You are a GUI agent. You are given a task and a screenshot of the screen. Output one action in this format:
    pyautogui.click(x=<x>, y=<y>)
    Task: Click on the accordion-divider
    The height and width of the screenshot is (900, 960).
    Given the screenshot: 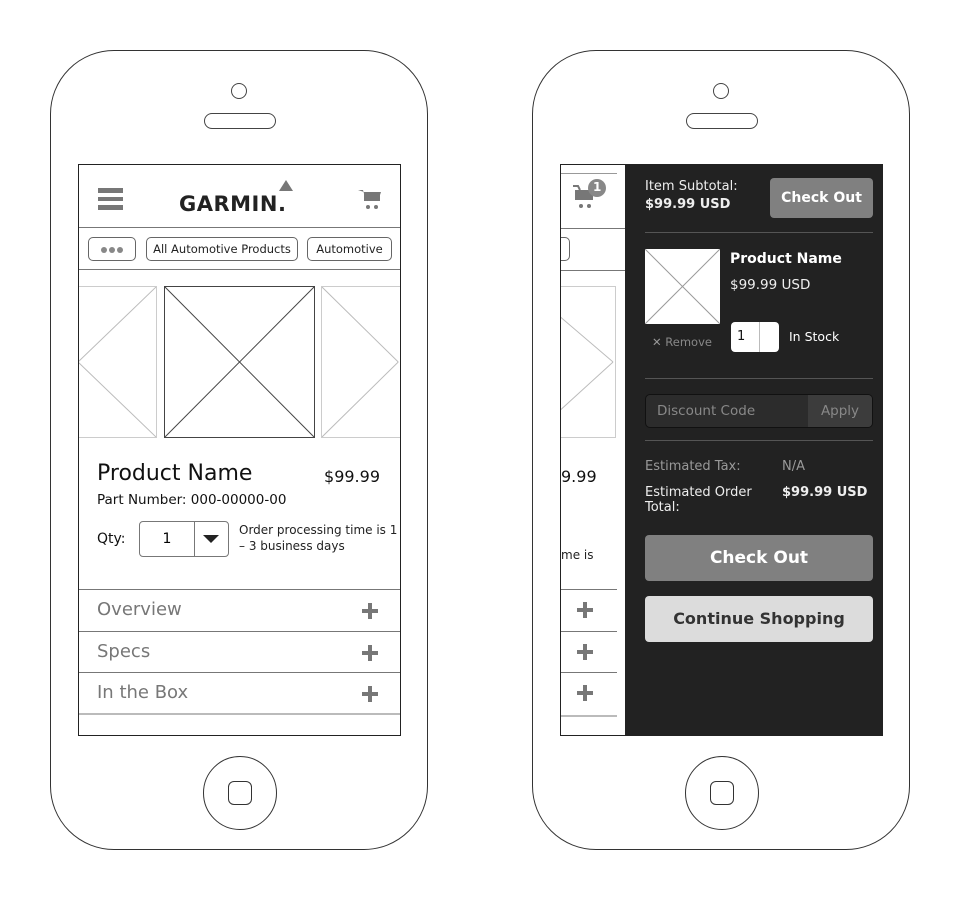 What is the action you would take?
    pyautogui.click(x=239, y=724)
    